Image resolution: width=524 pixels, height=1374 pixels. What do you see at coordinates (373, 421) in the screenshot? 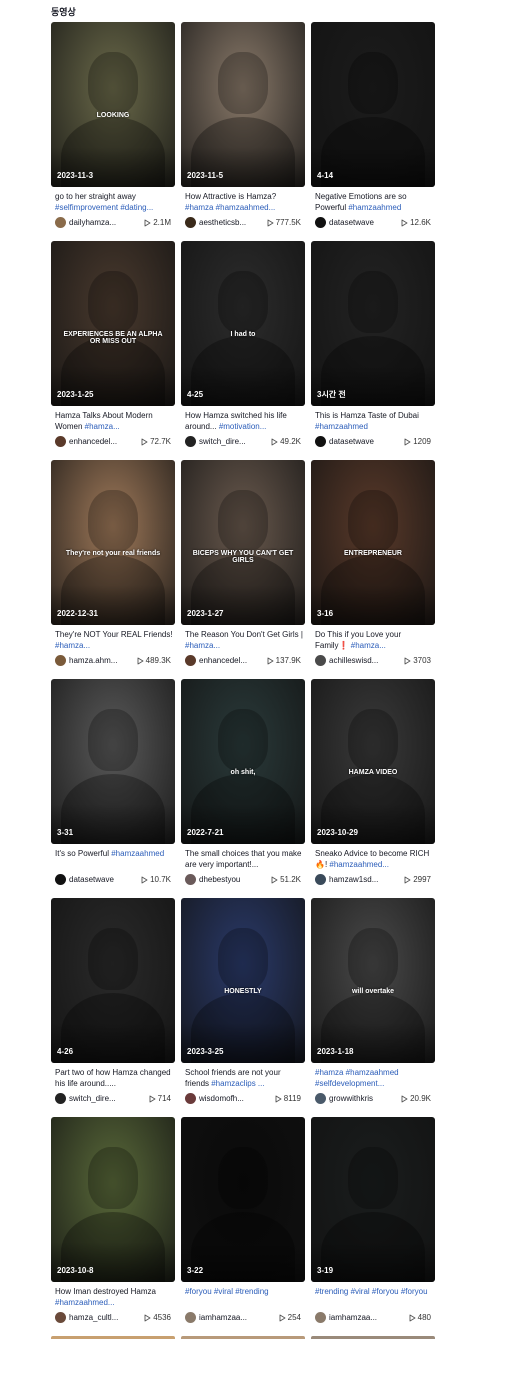
I see `video-caption: This is Hamza Taste of Dubai #hamzaahmed` at bounding box center [373, 421].